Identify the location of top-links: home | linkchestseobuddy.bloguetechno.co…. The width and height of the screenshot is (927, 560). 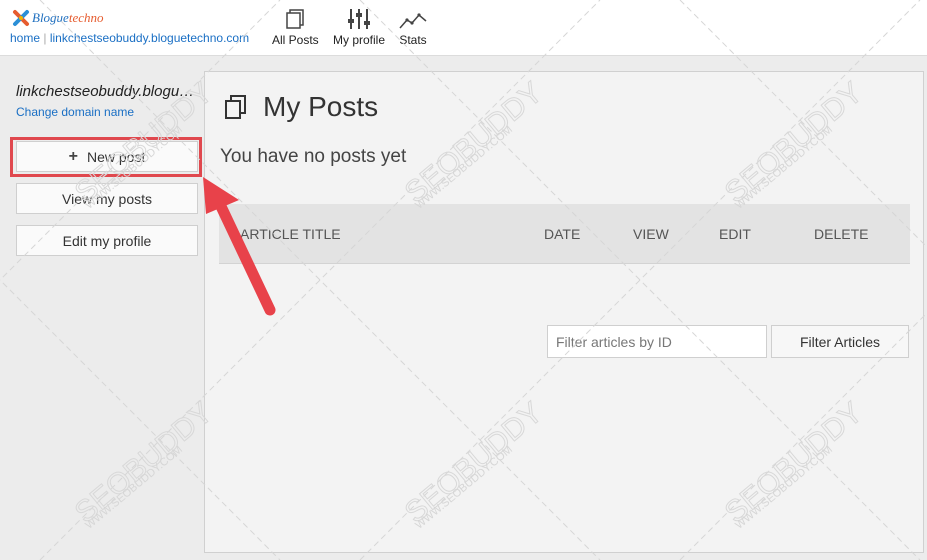
(129, 38).